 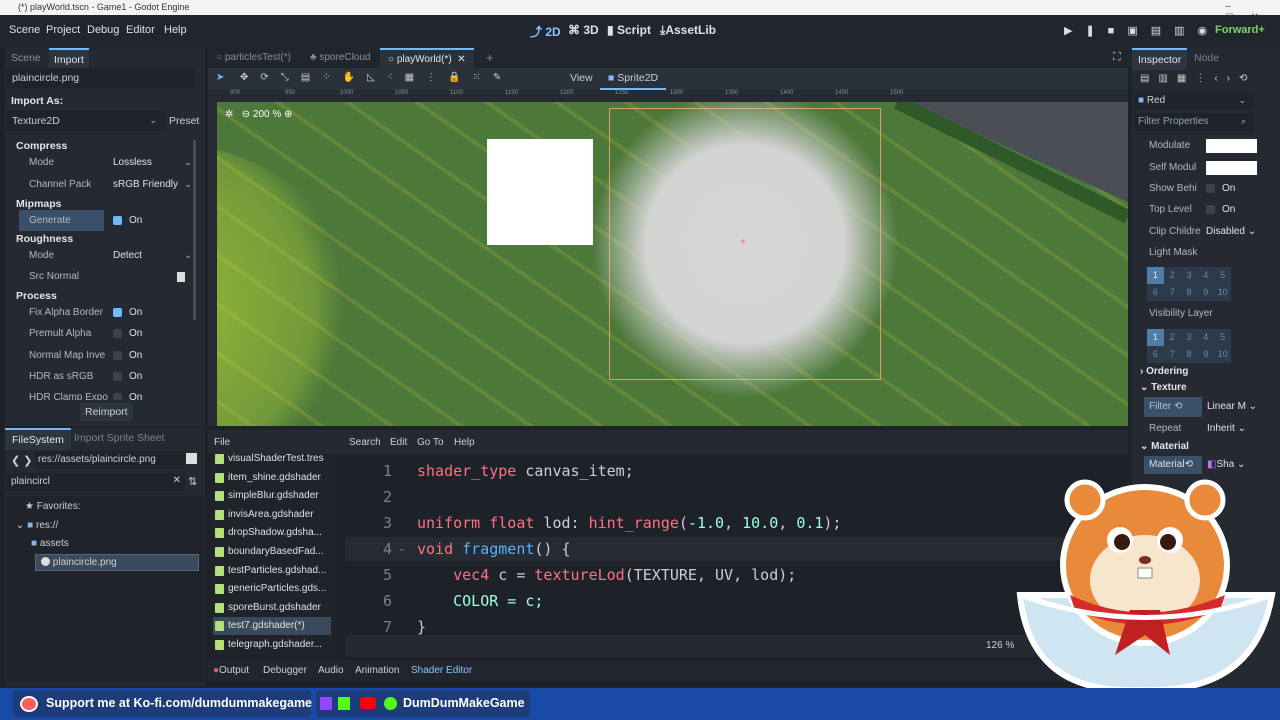 I want to click on view-menu: View, so click(x=581, y=78).